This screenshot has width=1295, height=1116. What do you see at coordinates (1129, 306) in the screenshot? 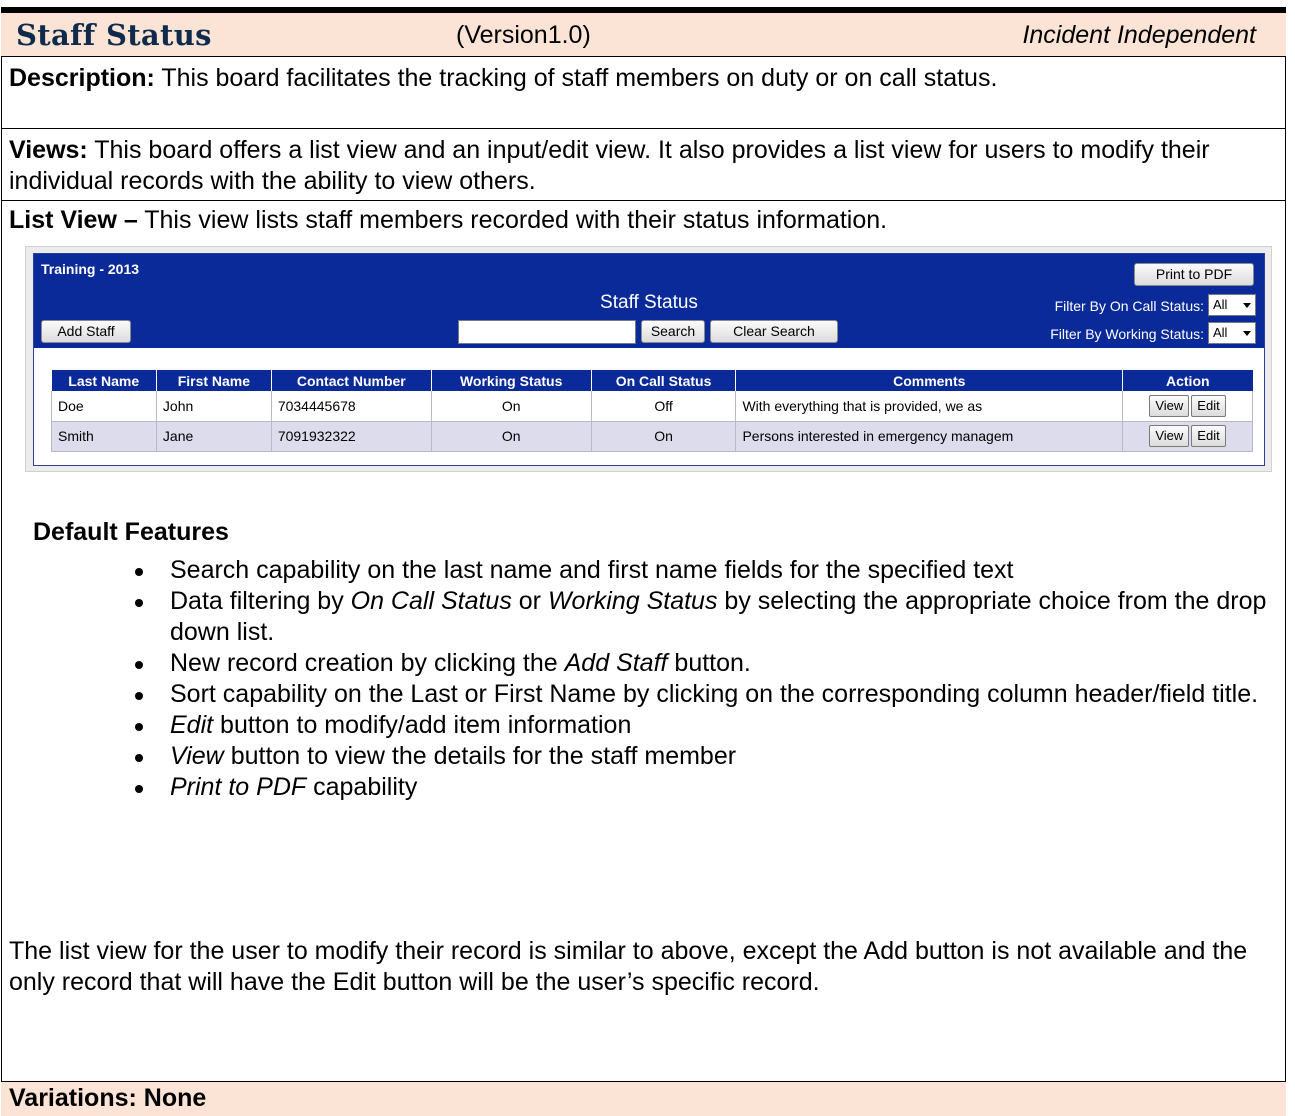
I see `filter-on-call-label: Filter By On Call Status:` at bounding box center [1129, 306].